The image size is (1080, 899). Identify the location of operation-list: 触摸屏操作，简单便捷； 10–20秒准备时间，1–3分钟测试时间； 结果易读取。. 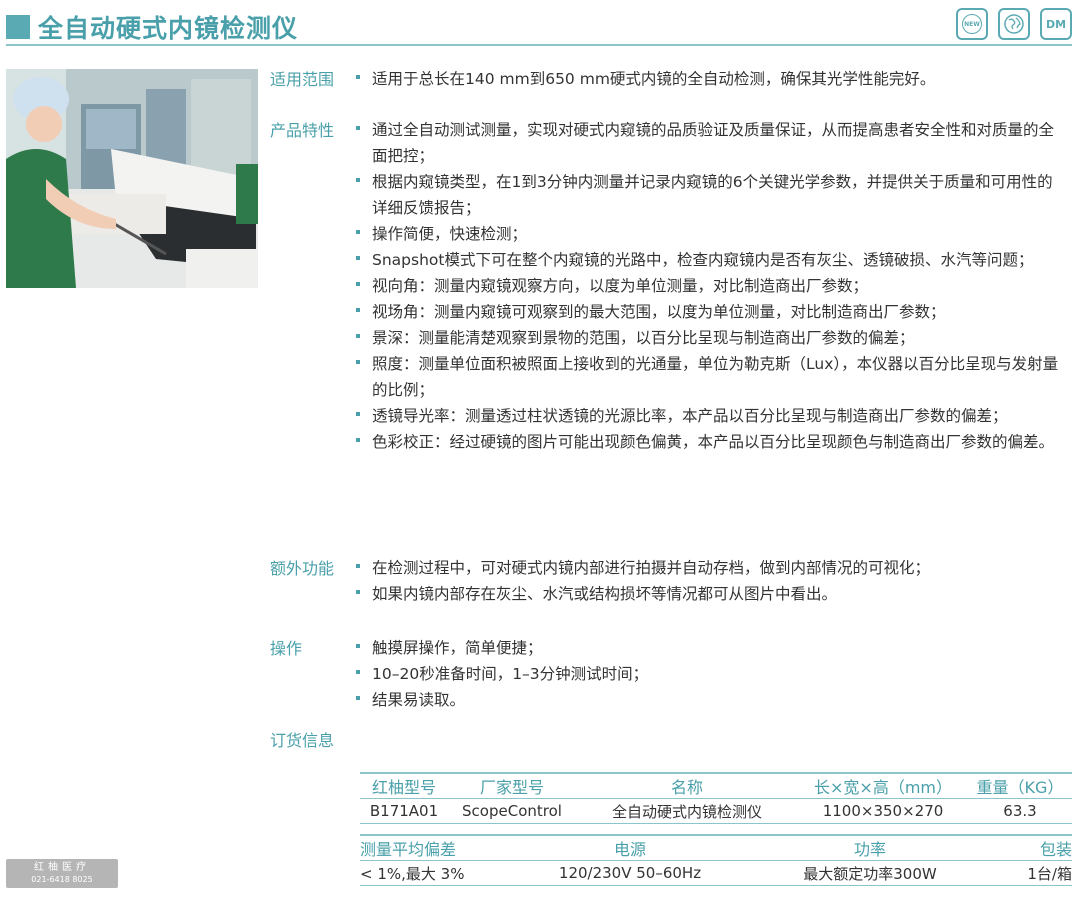
(711, 674).